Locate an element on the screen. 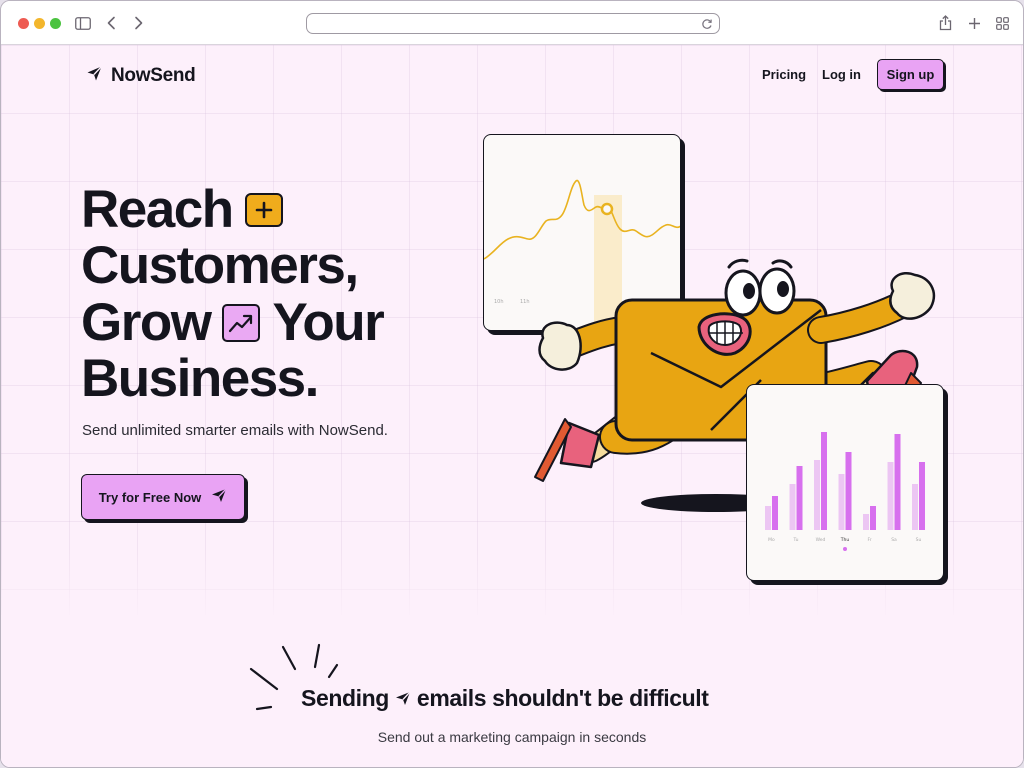 Image resolution: width=1024 pixels, height=768 pixels. signup-button: Sign up is located at coordinates (910, 74).